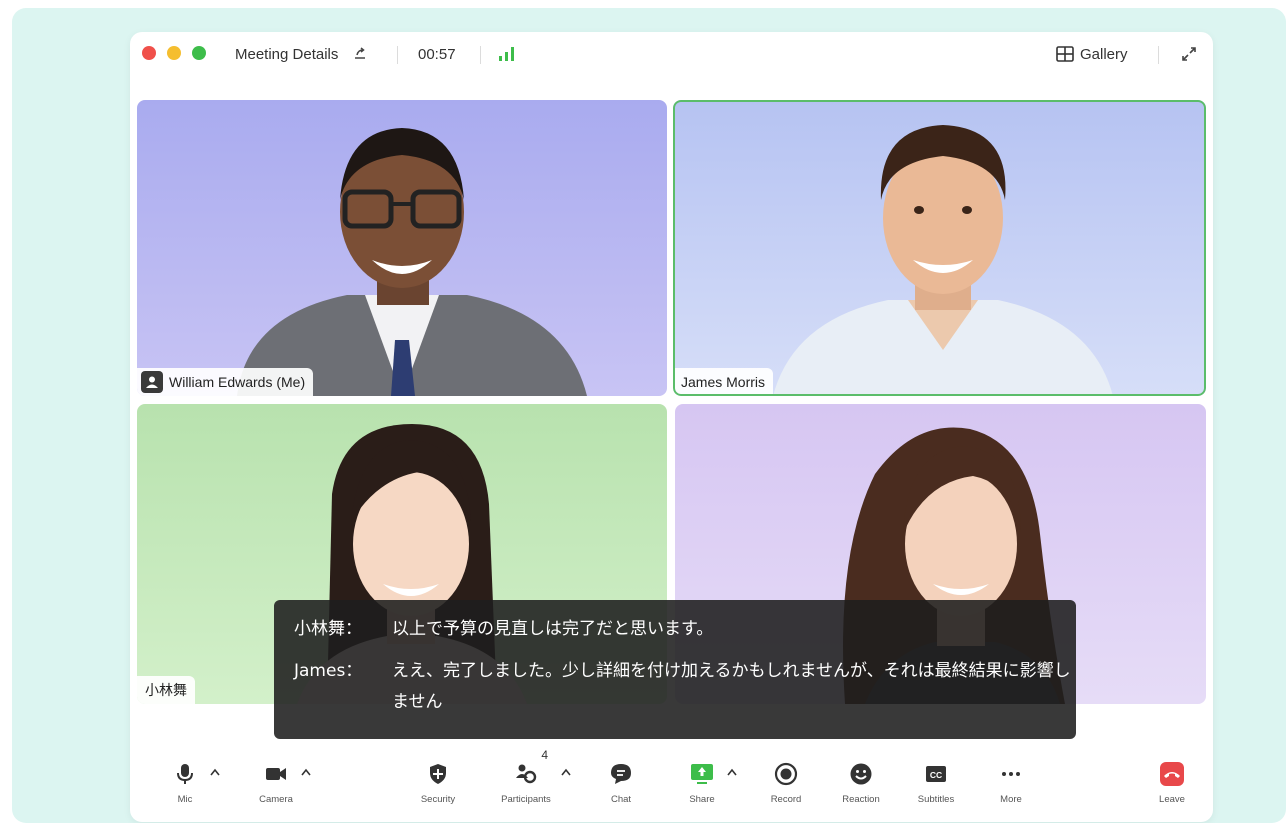 Image resolution: width=1286 pixels, height=823 pixels. What do you see at coordinates (621, 799) in the screenshot?
I see `chat-label: Chat` at bounding box center [621, 799].